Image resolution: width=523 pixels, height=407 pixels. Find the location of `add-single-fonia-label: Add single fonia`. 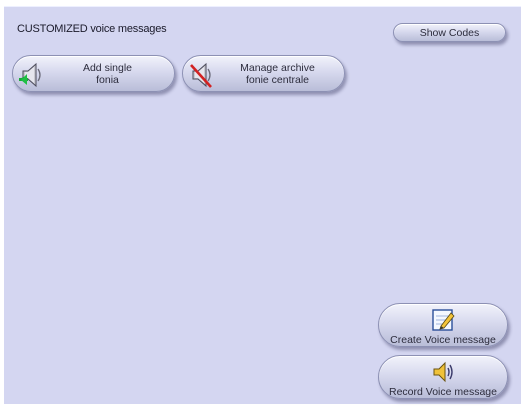

add-single-fonia-label: Add single fonia is located at coordinates (107, 74).